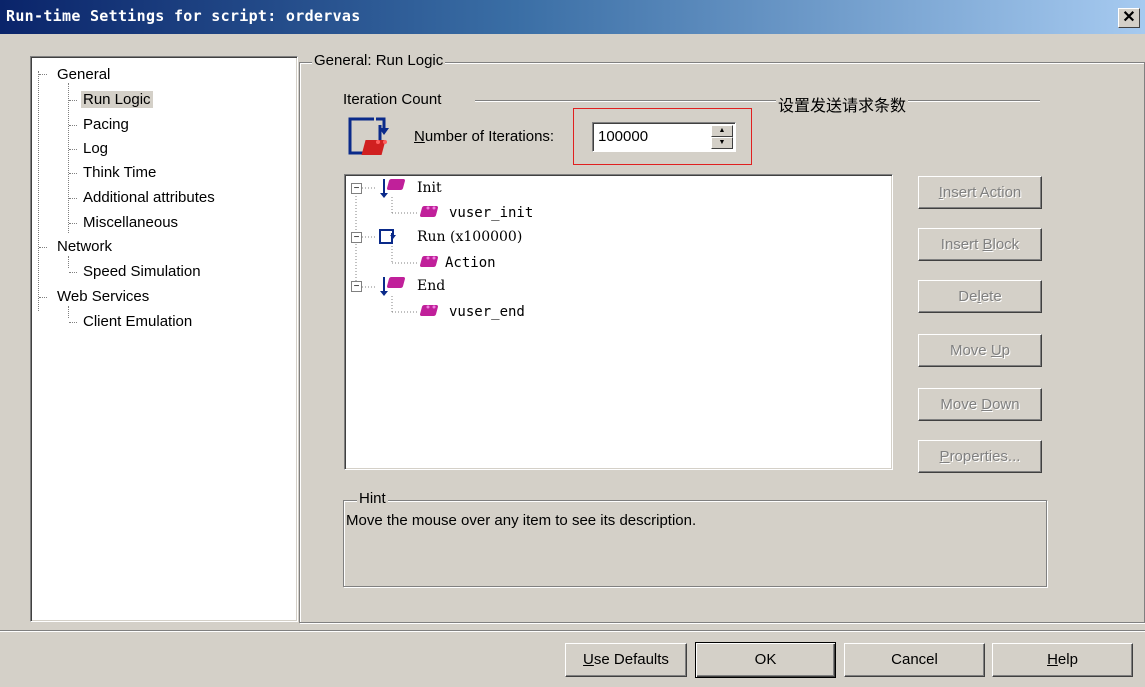 This screenshot has width=1145, height=687. I want to click on iteration-count-label: Iteration Count, so click(392, 99).